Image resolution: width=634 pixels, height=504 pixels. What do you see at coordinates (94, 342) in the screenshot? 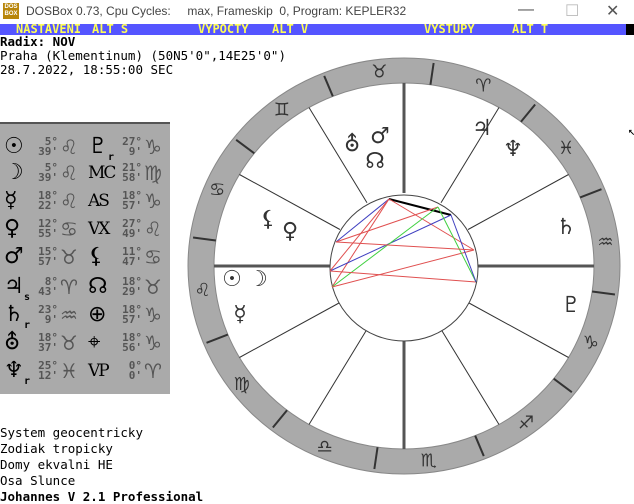
I see `planet-glyph-icon: ⌖` at bounding box center [94, 342].